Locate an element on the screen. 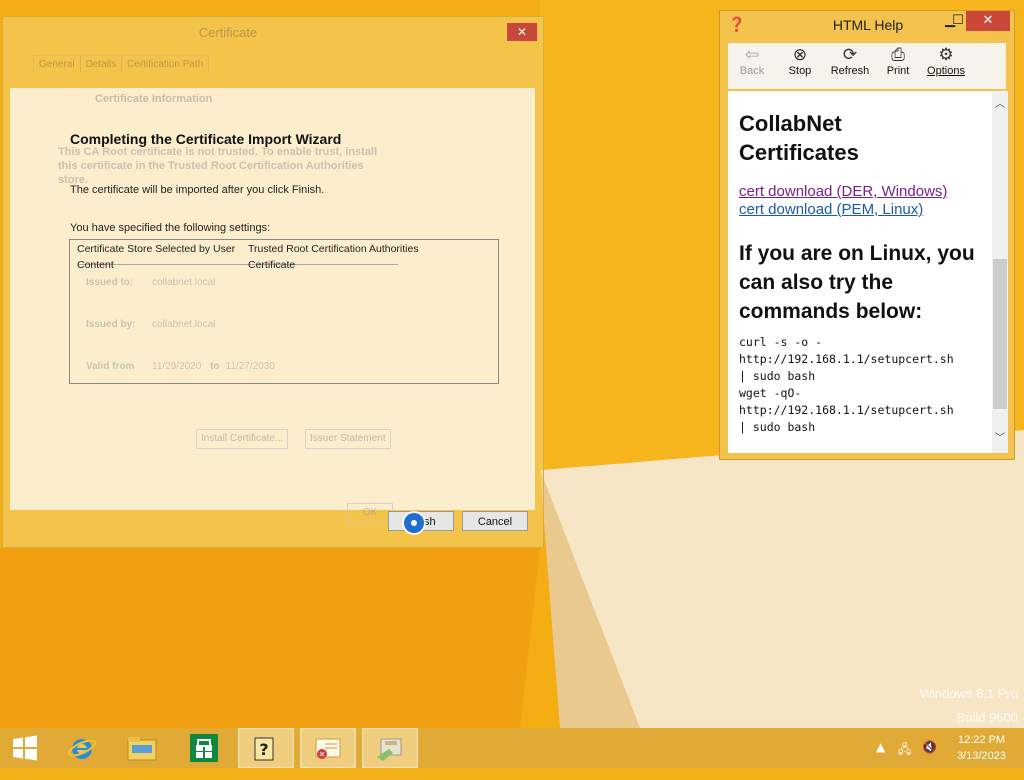 Image resolution: width=1024 pixels, height=780 pixels. setting-key-store: Certificate Store Selected by User is located at coordinates (156, 249).